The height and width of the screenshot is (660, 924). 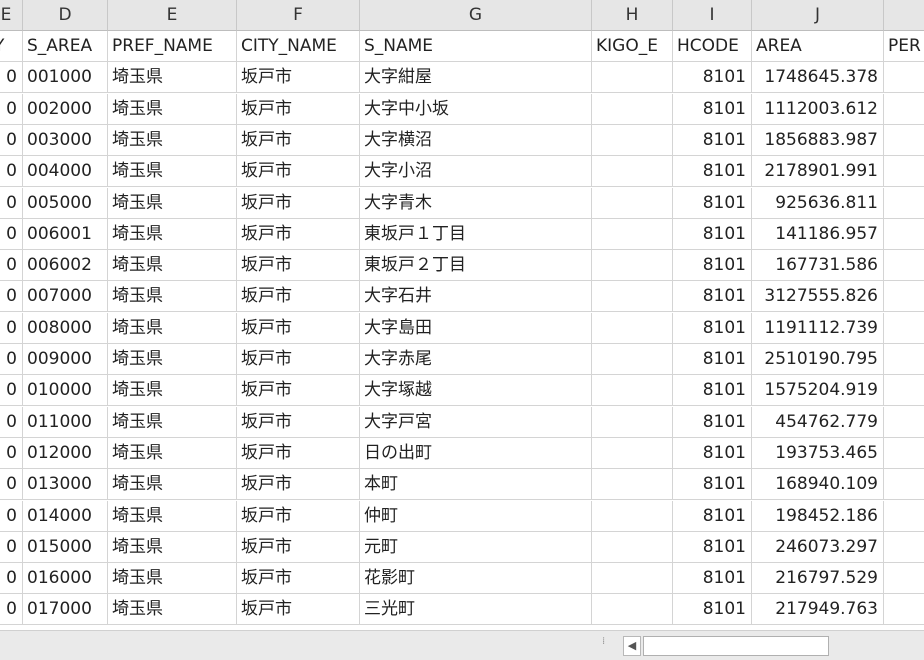 I want to click on table-cell: 454762.779, so click(x=818, y=422).